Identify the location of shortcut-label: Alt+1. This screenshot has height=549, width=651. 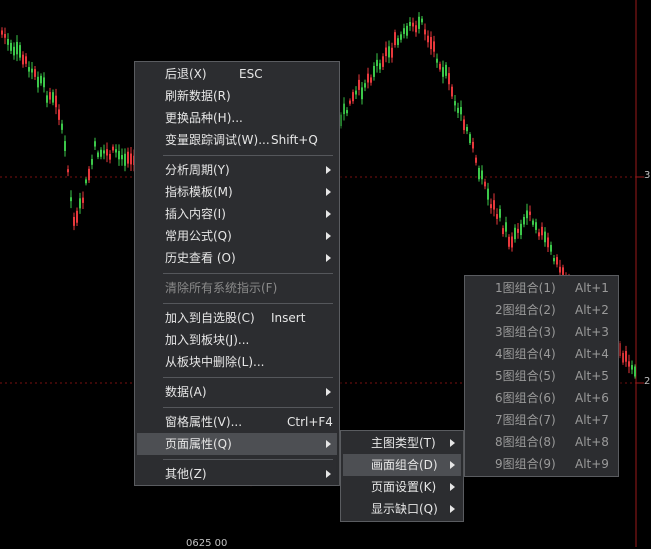
(592, 288).